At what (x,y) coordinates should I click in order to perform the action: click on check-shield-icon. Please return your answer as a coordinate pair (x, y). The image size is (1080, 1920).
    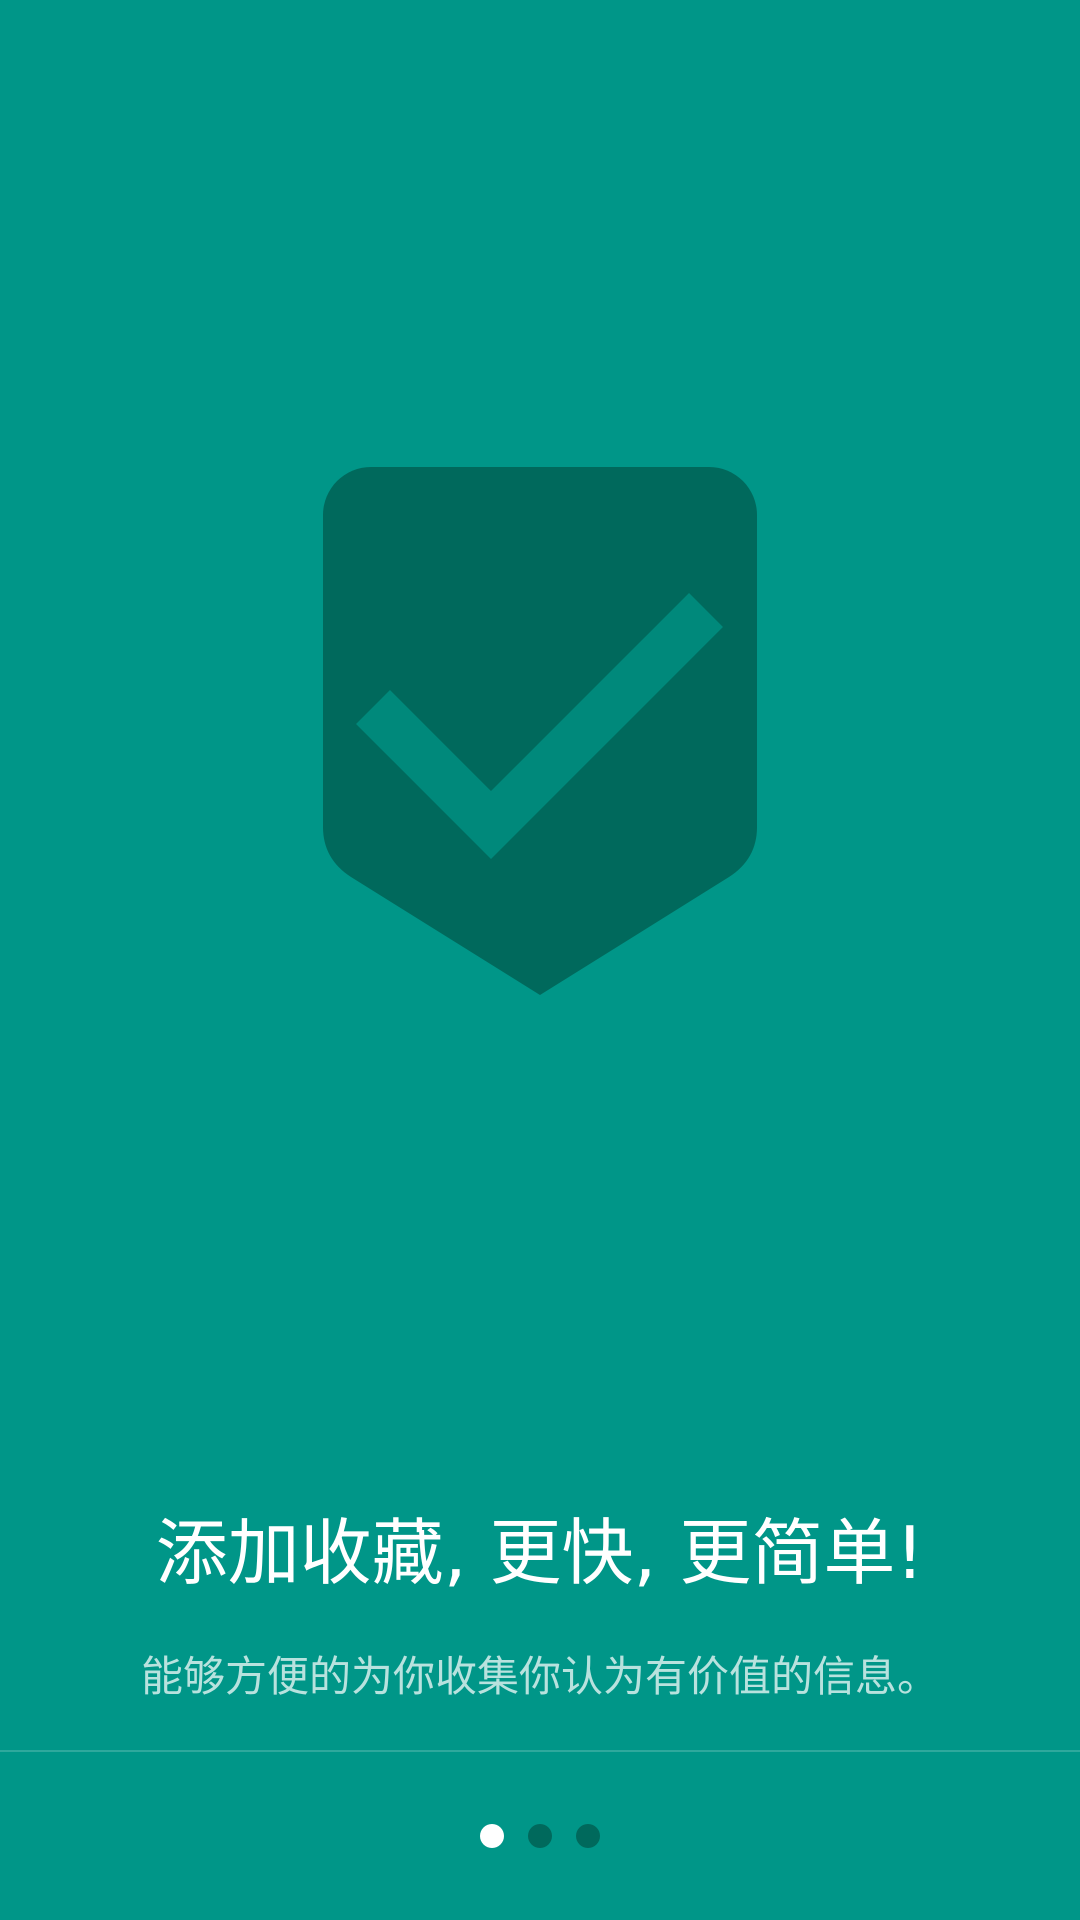
    Looking at the image, I should click on (540, 732).